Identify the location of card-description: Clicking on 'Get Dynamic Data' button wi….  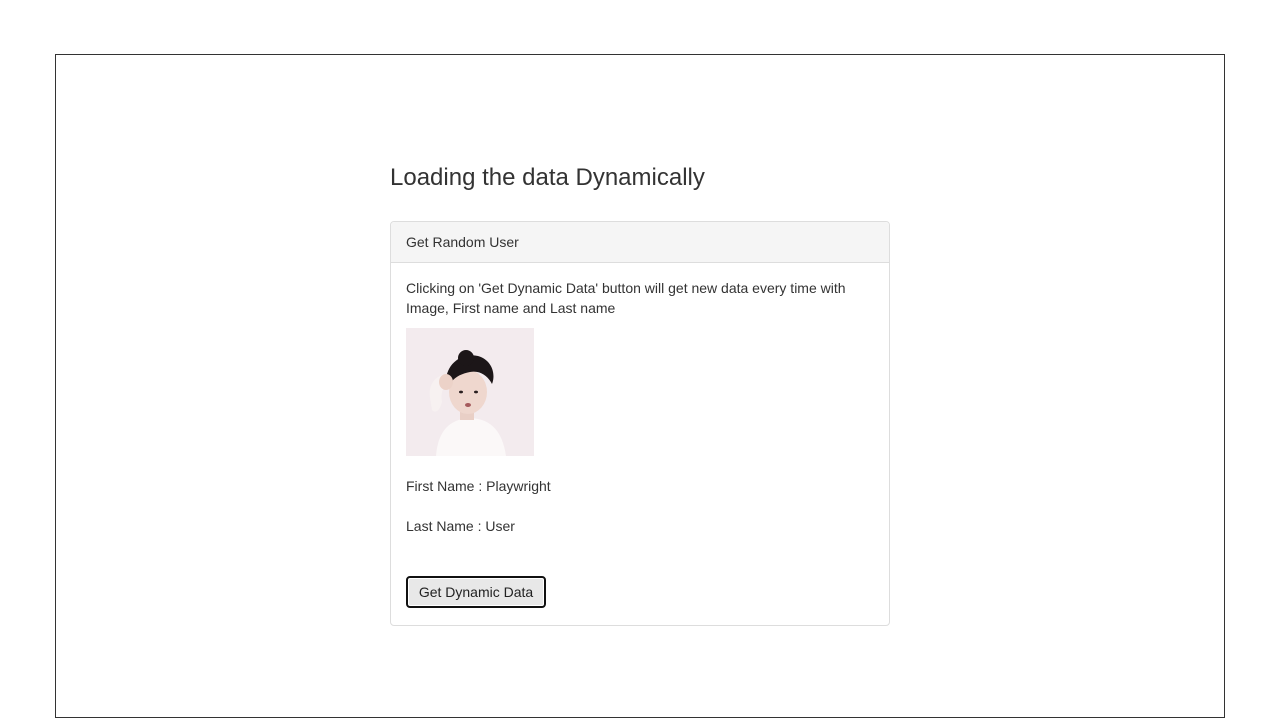
(626, 298).